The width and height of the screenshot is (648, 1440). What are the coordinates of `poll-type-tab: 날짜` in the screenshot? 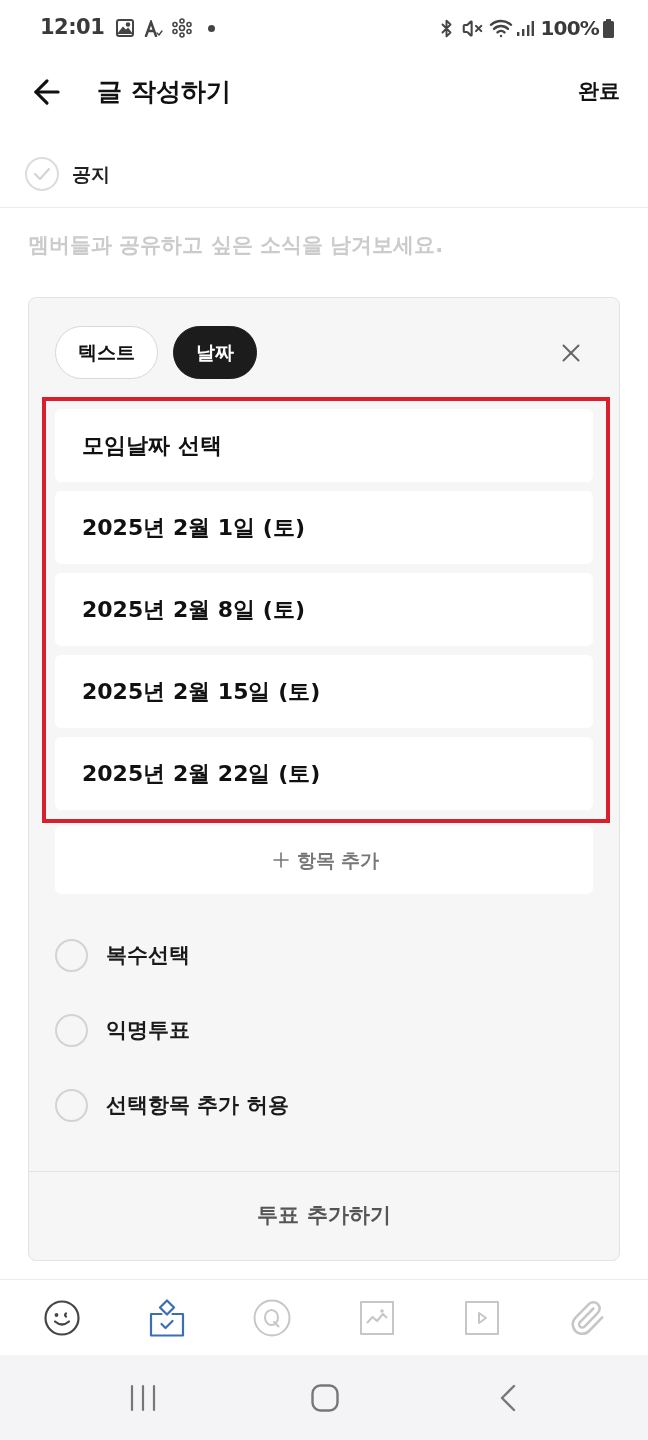 It's located at (215, 352).